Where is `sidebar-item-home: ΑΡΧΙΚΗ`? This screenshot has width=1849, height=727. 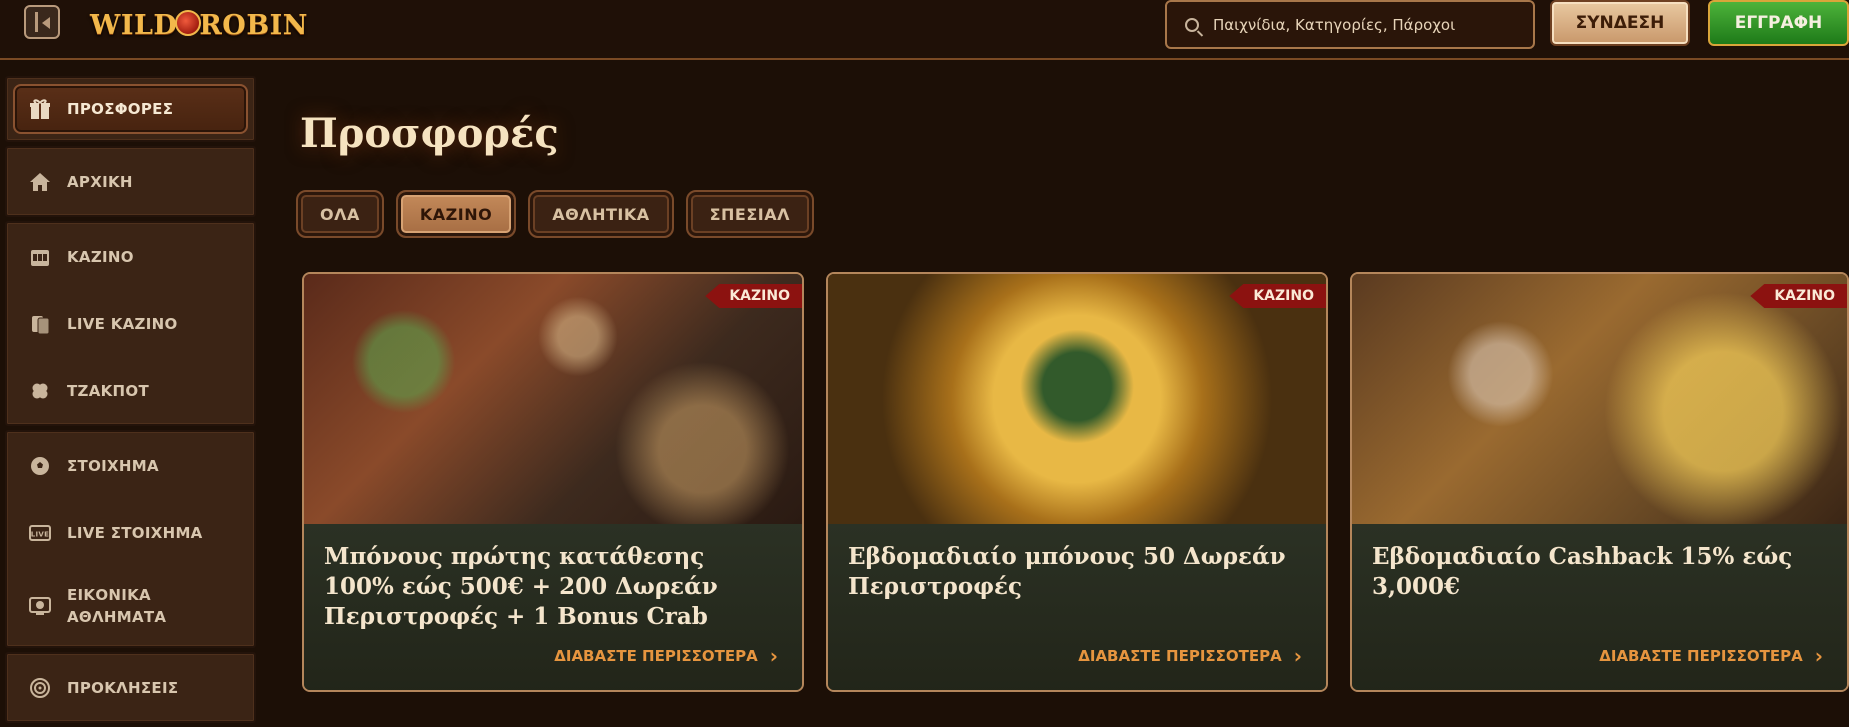
sidebar-item-home: ΑΡΧΙΚΗ is located at coordinates (130, 181).